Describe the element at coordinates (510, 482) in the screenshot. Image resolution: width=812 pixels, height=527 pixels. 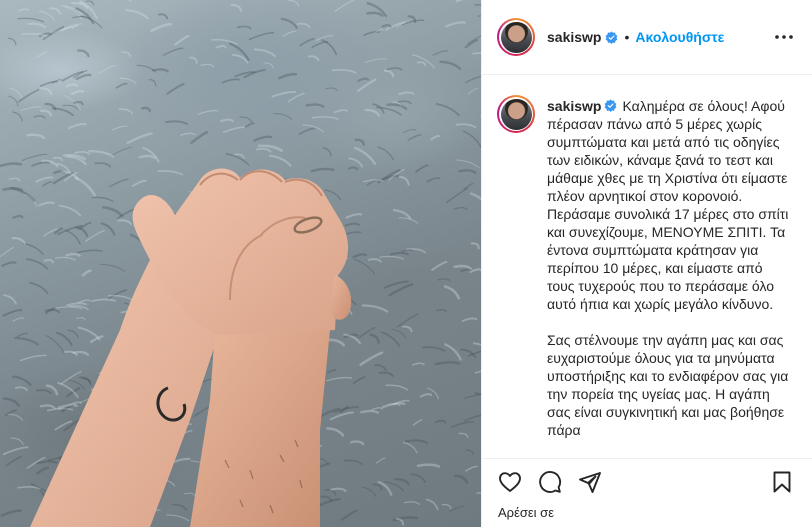
I see `heart-icon` at that location.